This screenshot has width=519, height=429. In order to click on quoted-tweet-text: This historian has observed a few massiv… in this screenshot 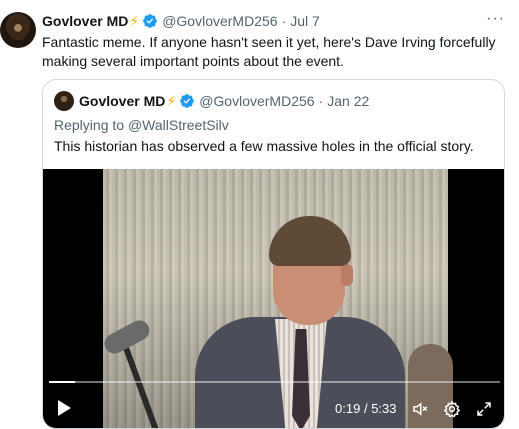, I will do `click(264, 146)`.